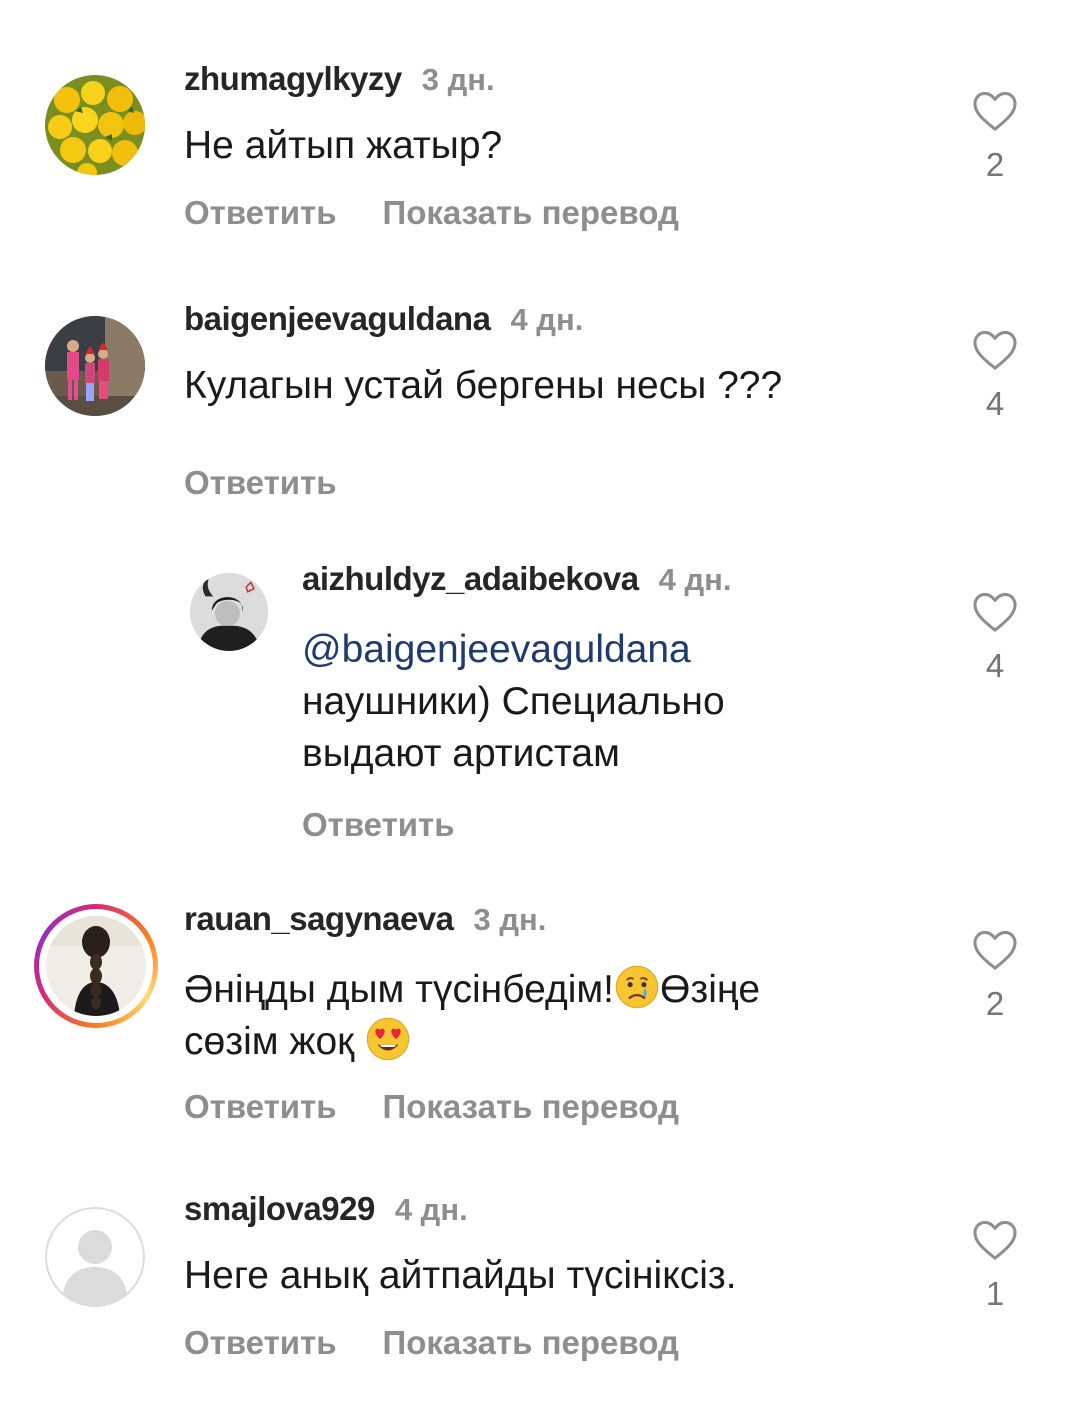  What do you see at coordinates (343, 145) in the screenshot?
I see `comment-text: Не айтып жатыр?` at bounding box center [343, 145].